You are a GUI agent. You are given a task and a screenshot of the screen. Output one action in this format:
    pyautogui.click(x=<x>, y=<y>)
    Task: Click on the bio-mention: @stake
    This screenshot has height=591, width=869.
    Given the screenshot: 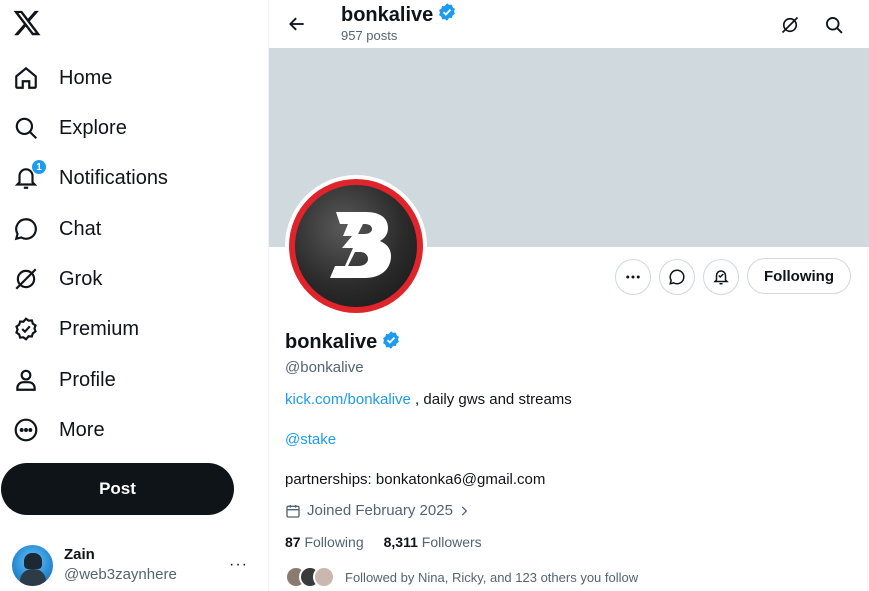 What is the action you would take?
    pyautogui.click(x=310, y=439)
    